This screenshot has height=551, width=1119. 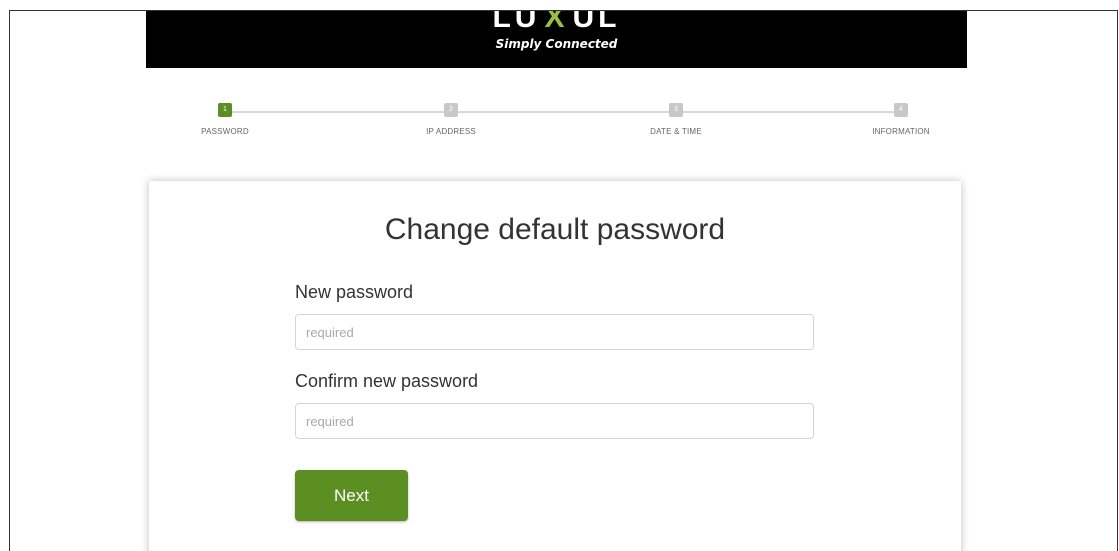 What do you see at coordinates (676, 118) in the screenshot?
I see `step-date-time: 3 DATE & TIME` at bounding box center [676, 118].